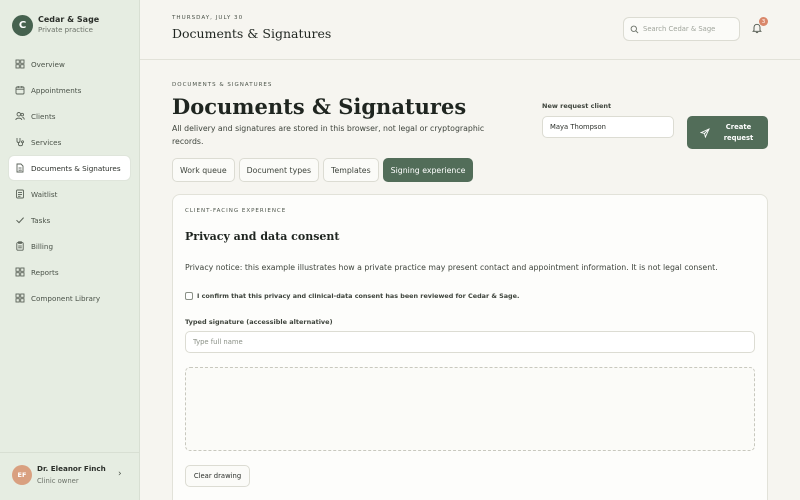  I want to click on search-box, so click(681, 29).